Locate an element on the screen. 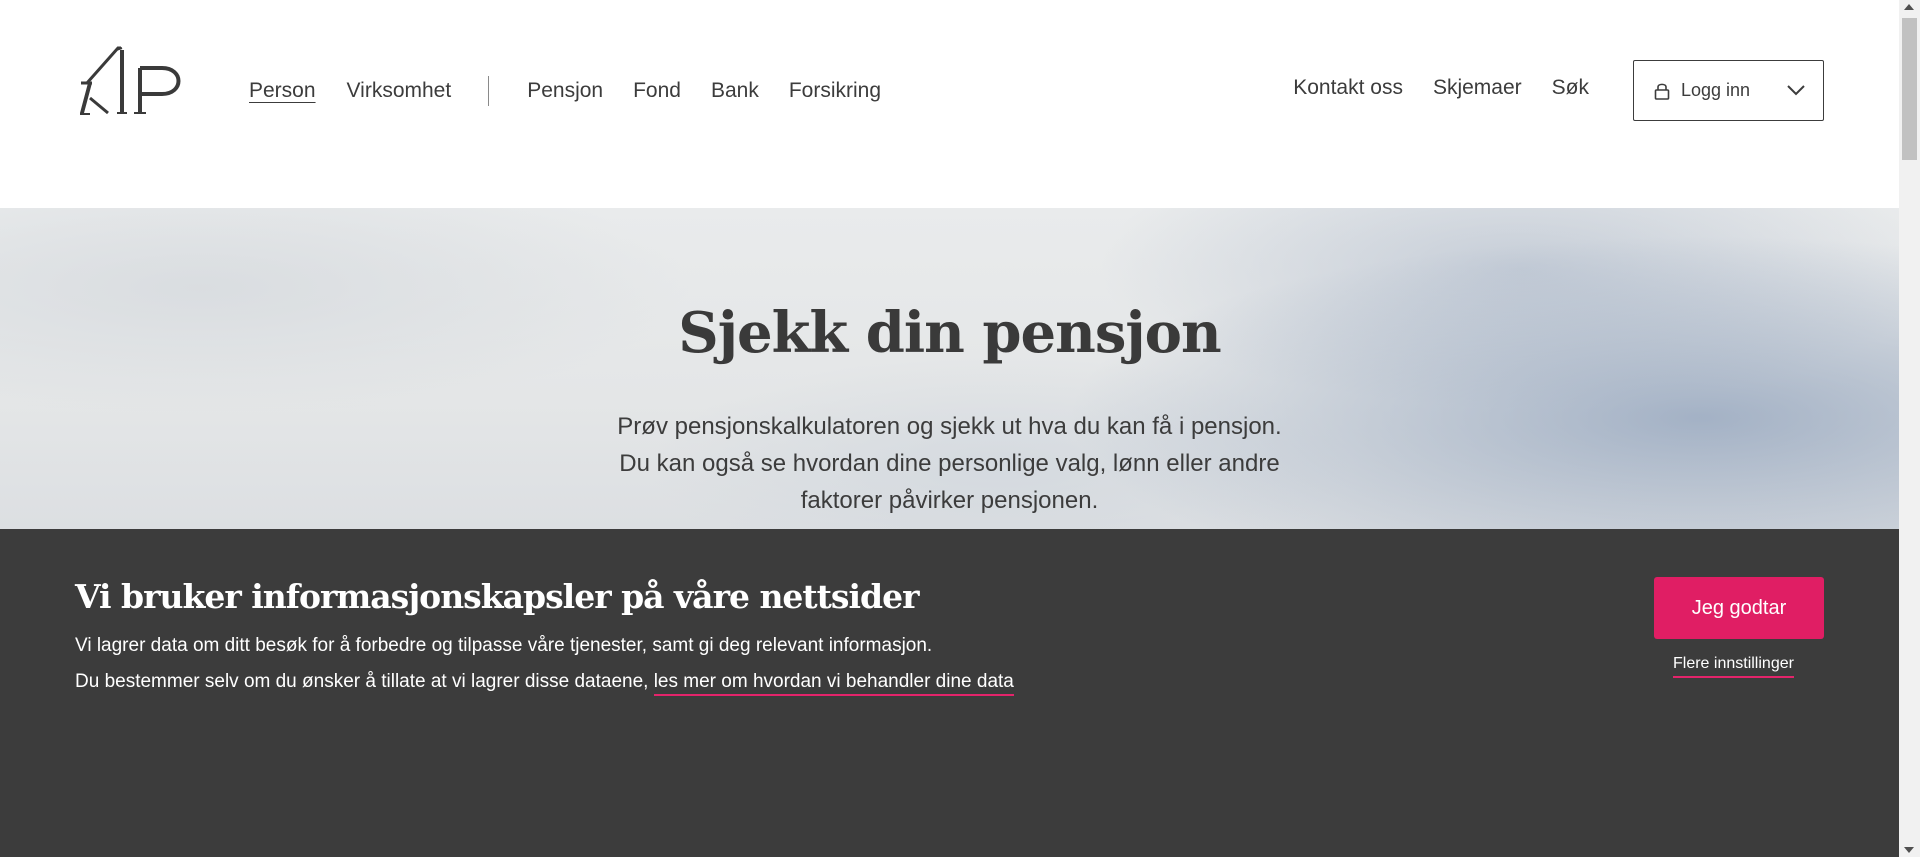 This screenshot has width=1920, height=857. nav-search: Søk is located at coordinates (1570, 88).